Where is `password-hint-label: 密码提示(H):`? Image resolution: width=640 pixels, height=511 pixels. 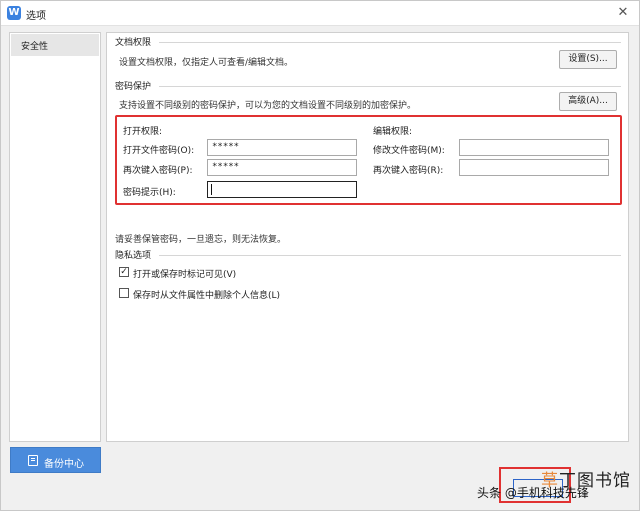
password-hint-label: 密码提示(H): is located at coordinates (149, 193).